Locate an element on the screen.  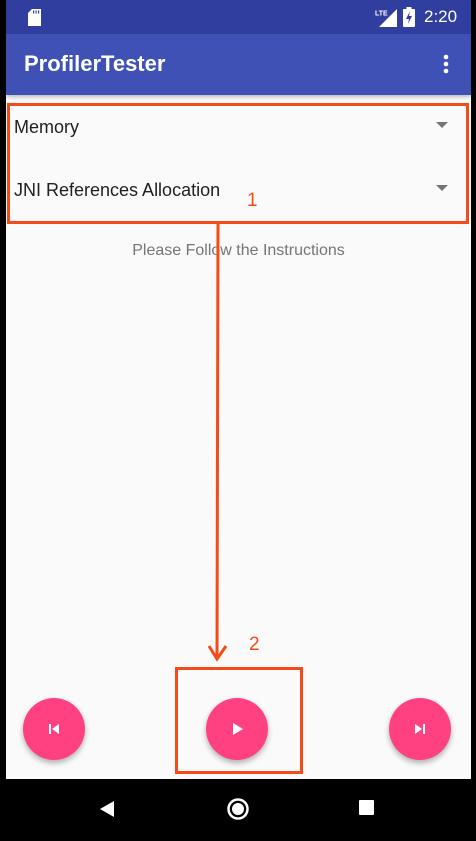
status-time: 2:20 is located at coordinates (441, 16).